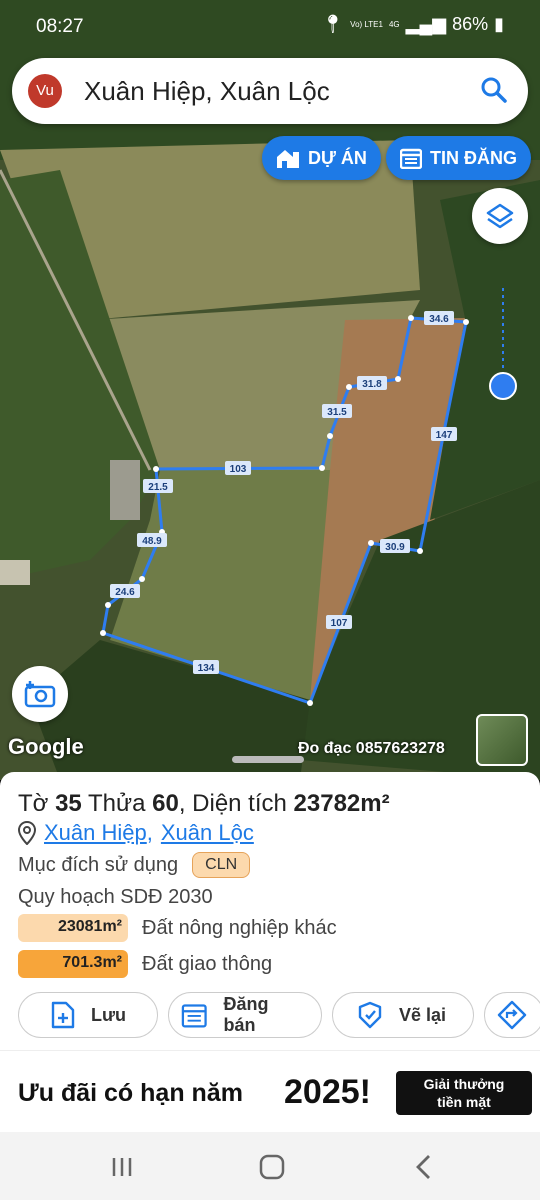 The image size is (540, 1200). I want to click on search-bar: Vu Xuân Hiệp, Xuân Lộc, so click(270, 91).